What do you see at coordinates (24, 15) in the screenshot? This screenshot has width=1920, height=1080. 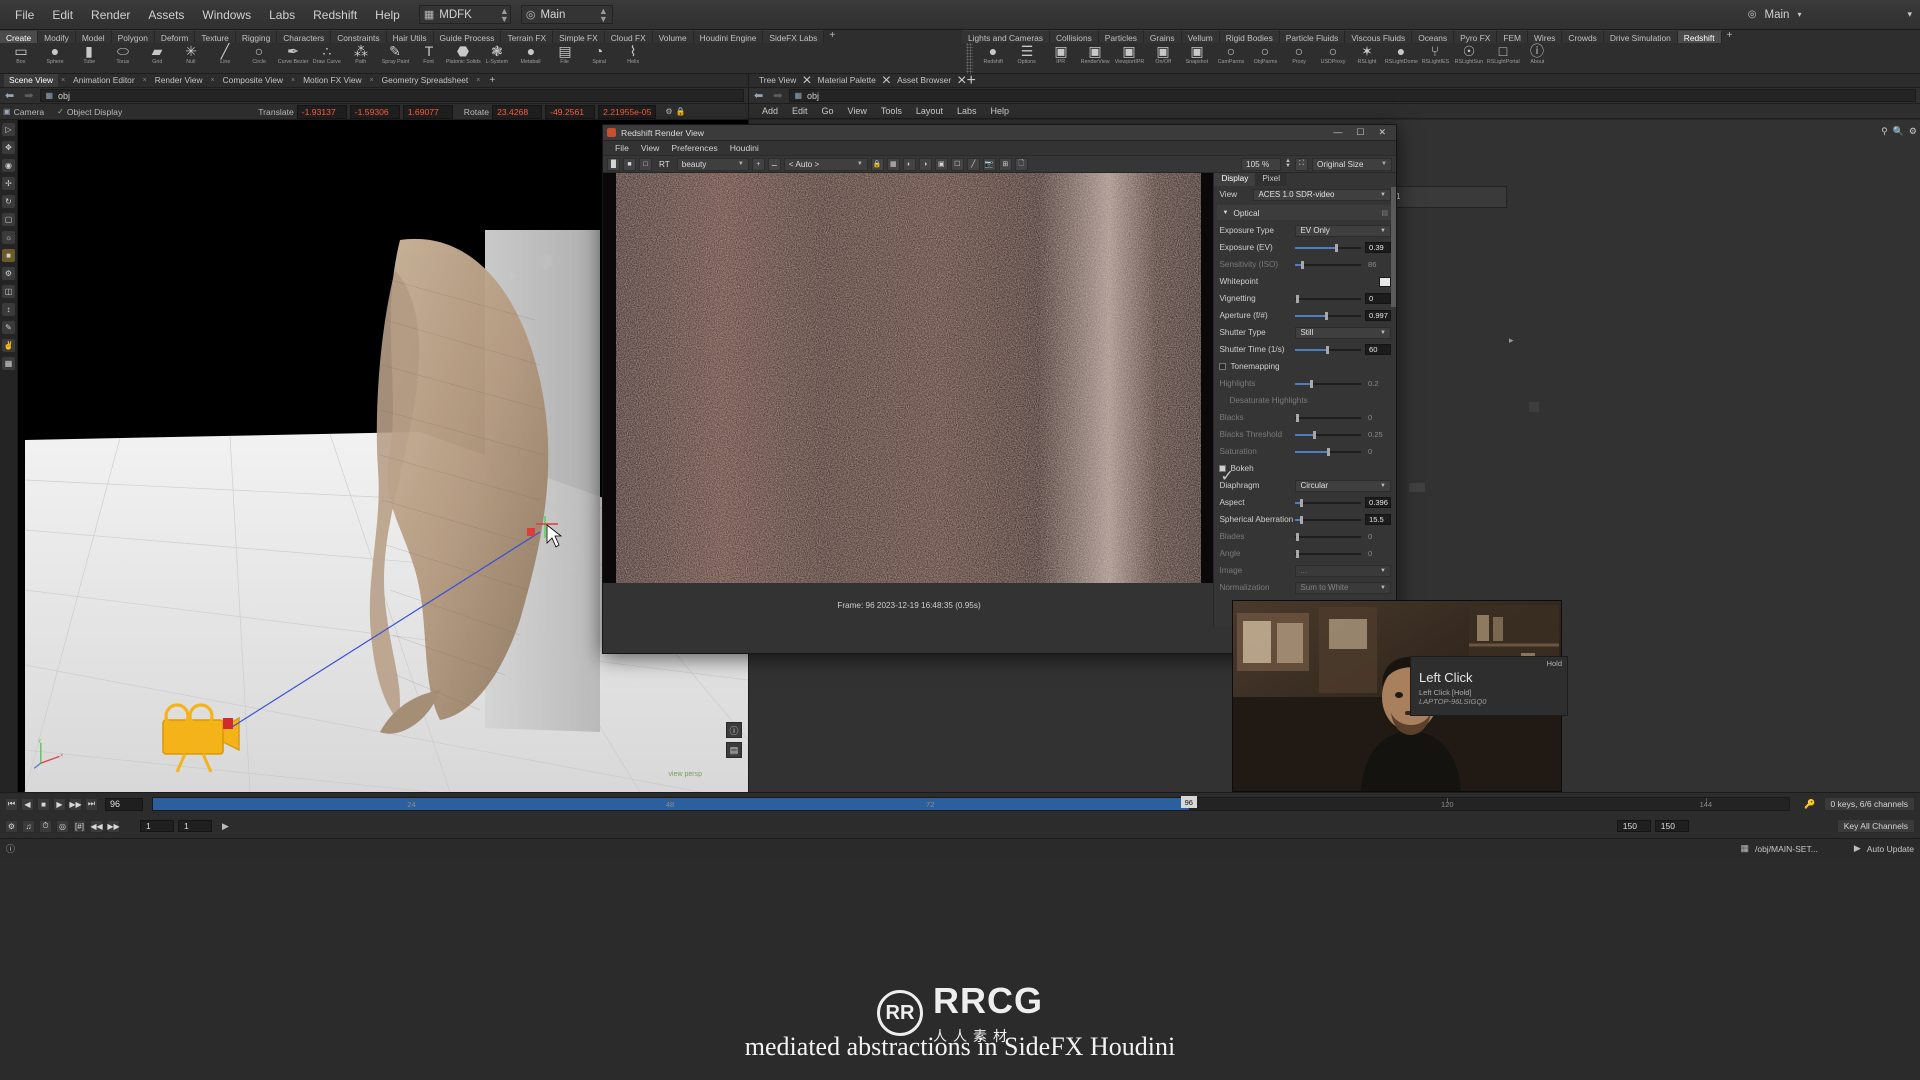 I see `menu-item-file: File` at bounding box center [24, 15].